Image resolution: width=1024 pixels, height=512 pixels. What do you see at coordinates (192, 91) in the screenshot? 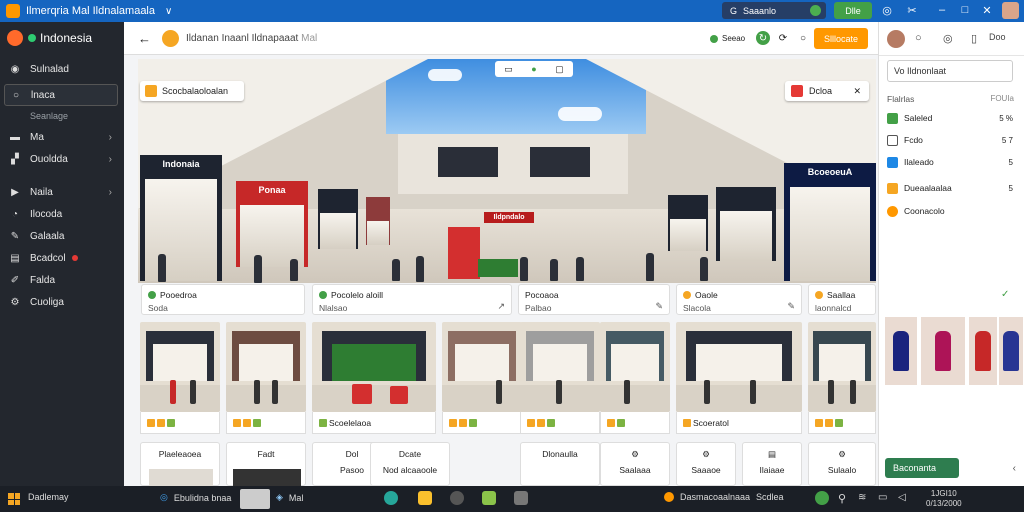
I see `overlay-card-left: Scocbalaoloalan` at bounding box center [192, 91].